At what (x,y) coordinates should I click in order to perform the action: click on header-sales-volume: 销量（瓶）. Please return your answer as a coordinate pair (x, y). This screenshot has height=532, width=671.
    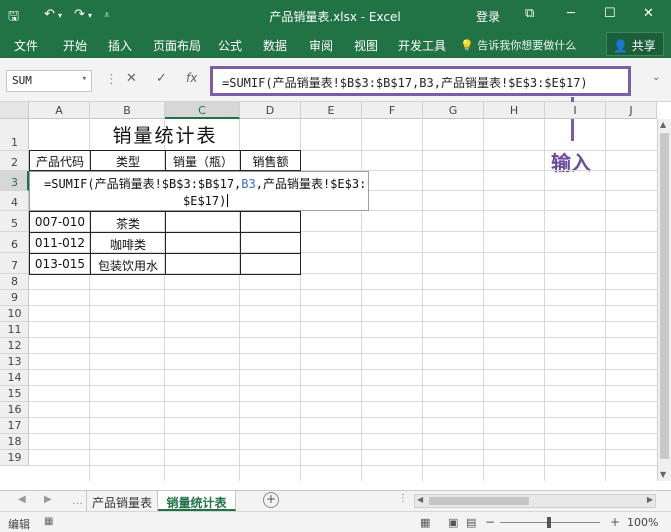
    Looking at the image, I should click on (203, 160).